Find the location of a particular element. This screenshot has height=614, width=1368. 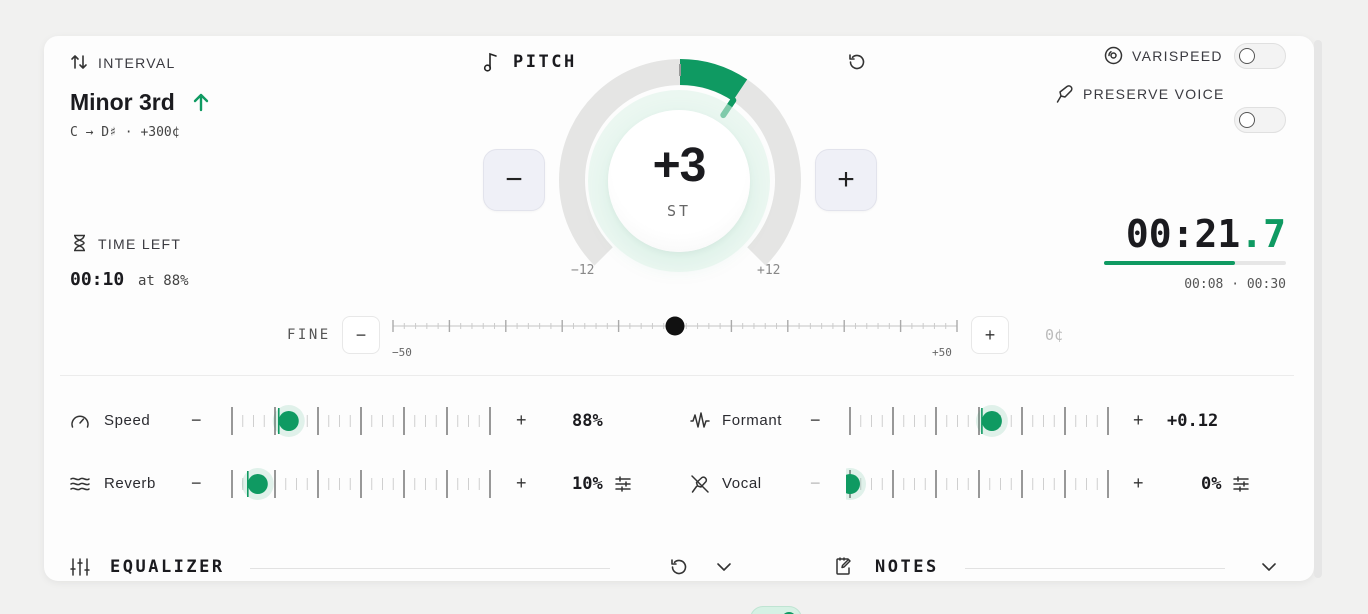

formant-label: Formant is located at coordinates (752, 420).